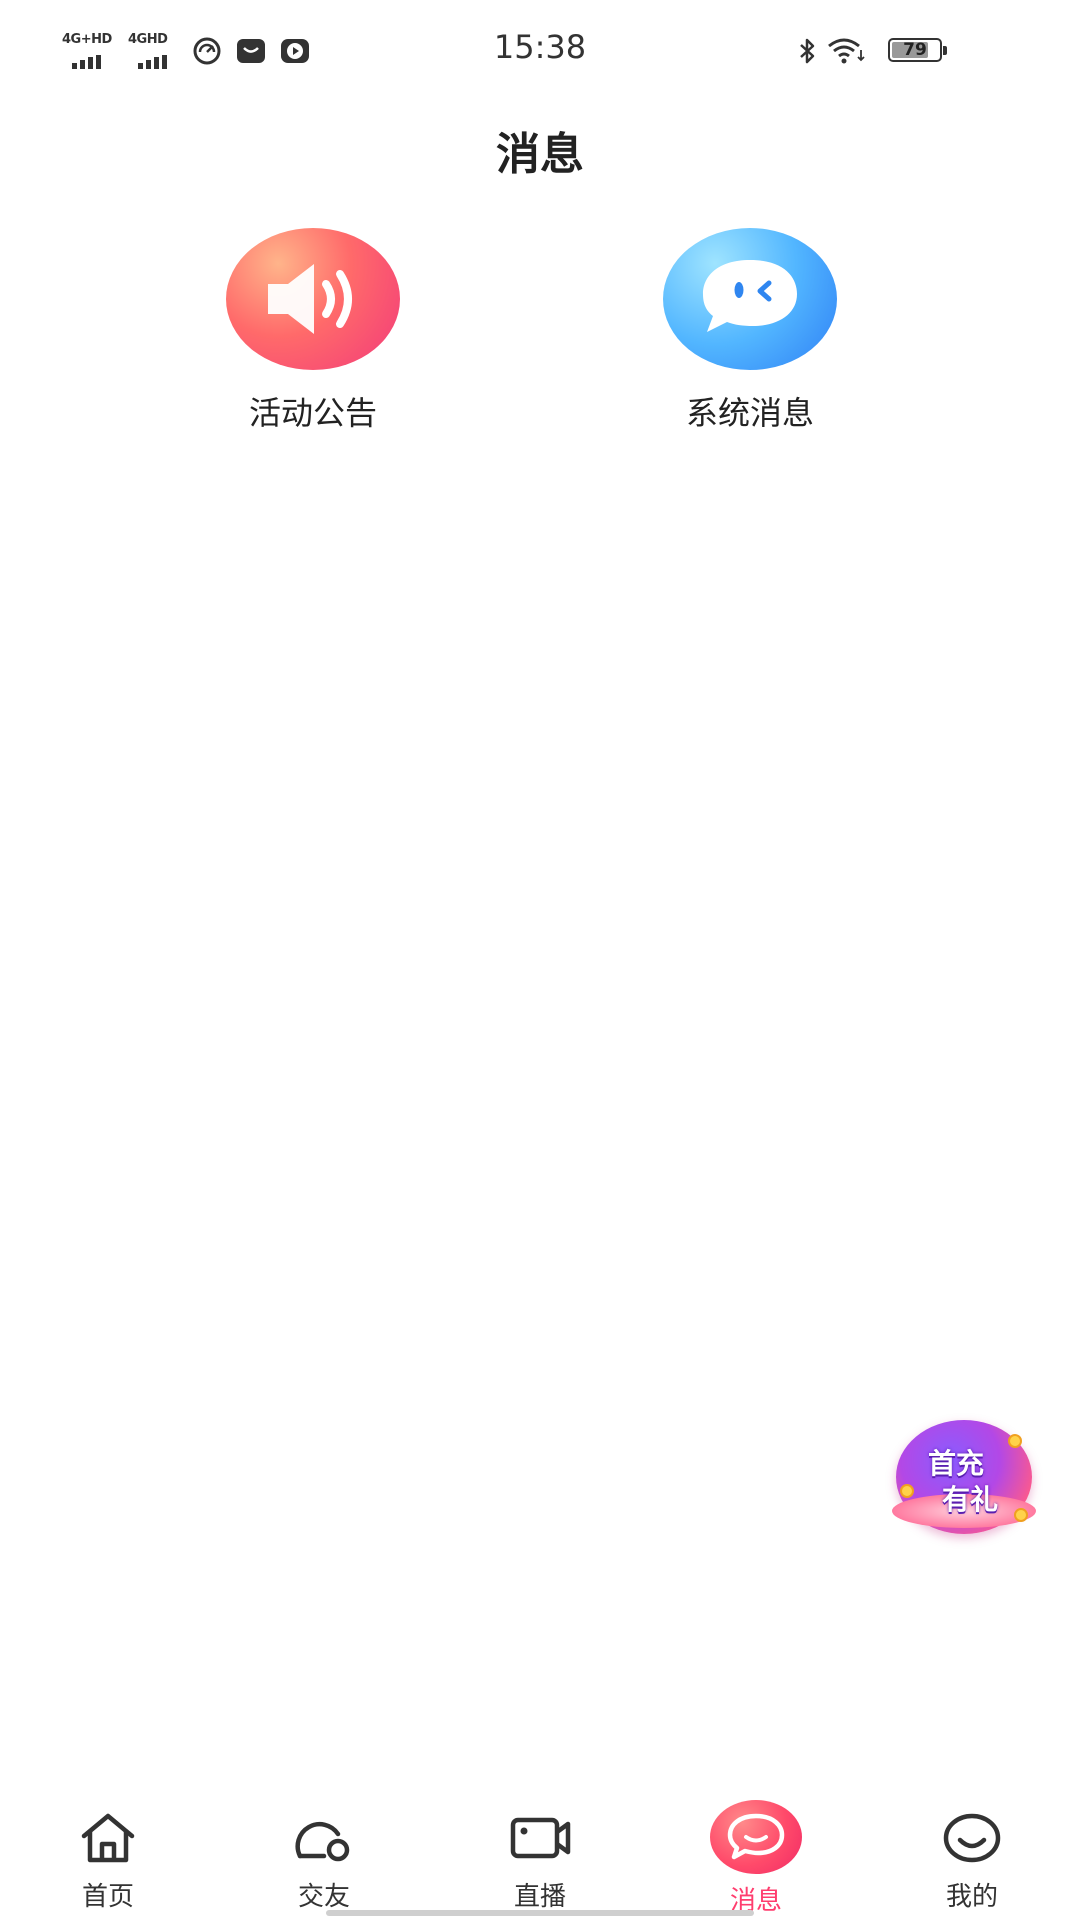  I want to click on smiley-icon, so click(972, 1838).